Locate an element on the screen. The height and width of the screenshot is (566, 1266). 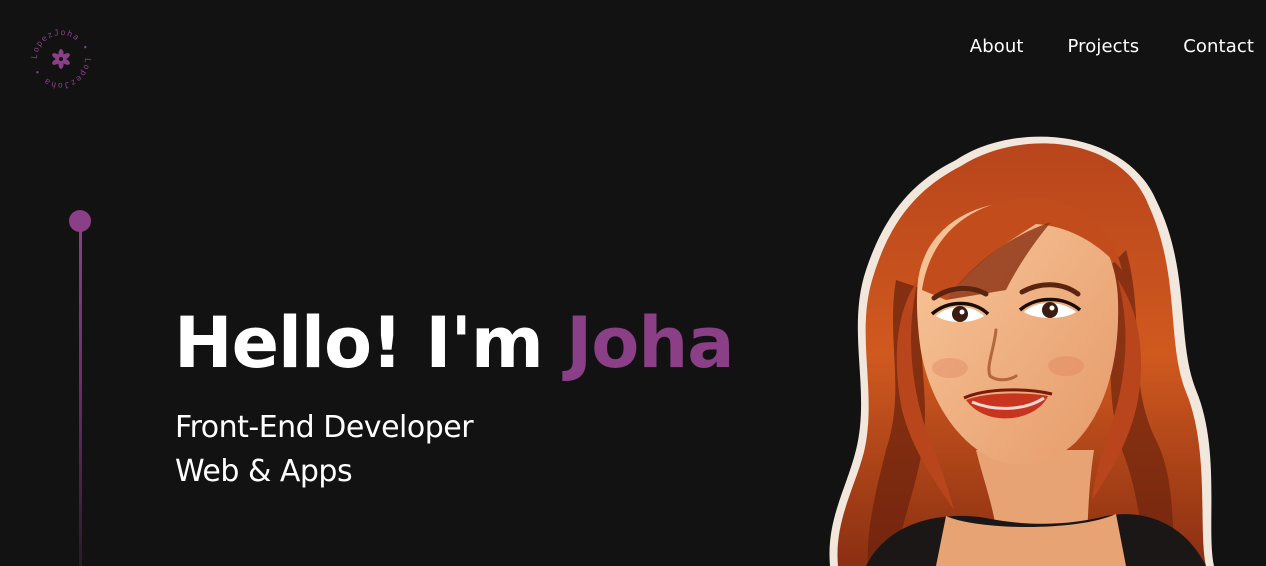
logo: LopezJoha • LopezJoha • is located at coordinates (61, 59).